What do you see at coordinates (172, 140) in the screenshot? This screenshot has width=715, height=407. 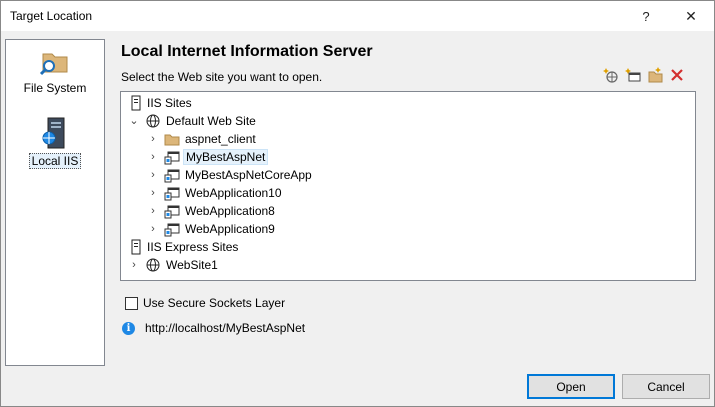 I see `folder-icon` at bounding box center [172, 140].